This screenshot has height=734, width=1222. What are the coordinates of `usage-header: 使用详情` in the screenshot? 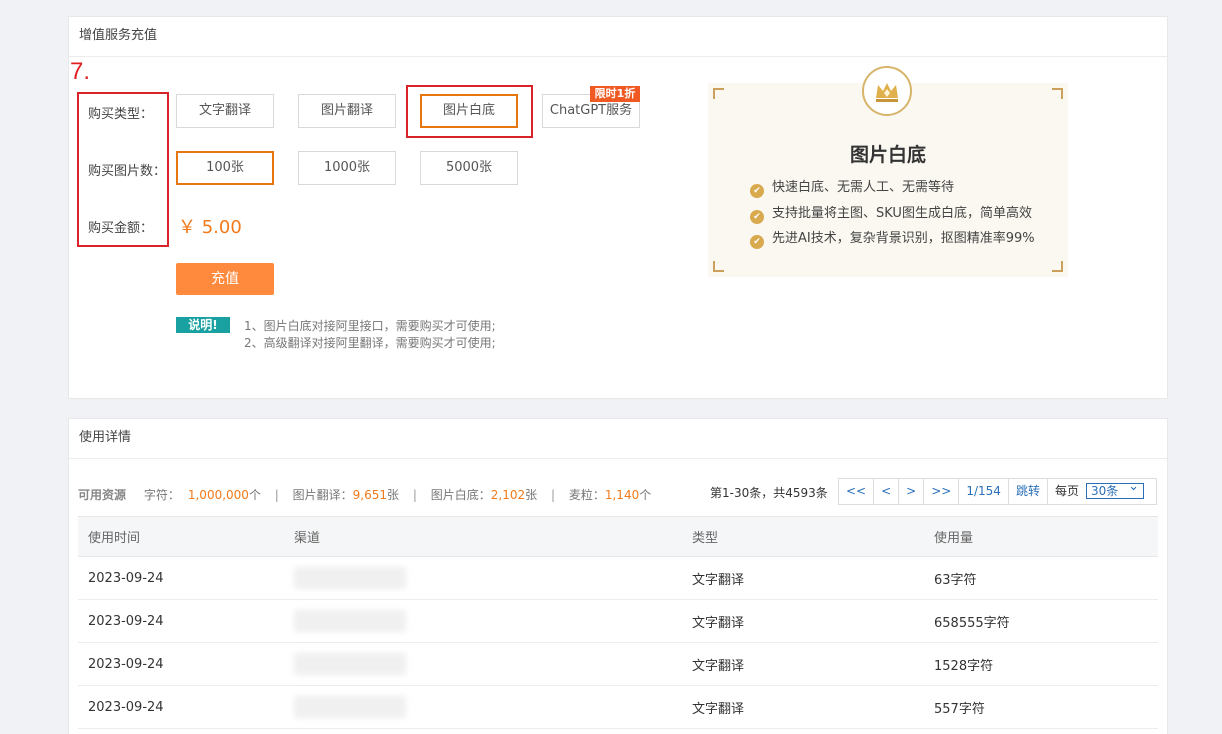 It's located at (618, 439).